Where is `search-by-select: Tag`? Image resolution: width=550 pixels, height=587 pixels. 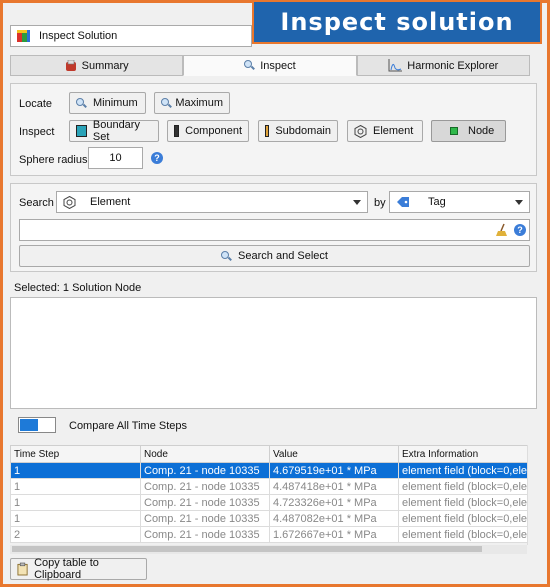
search-by-select: Tag is located at coordinates (459, 202).